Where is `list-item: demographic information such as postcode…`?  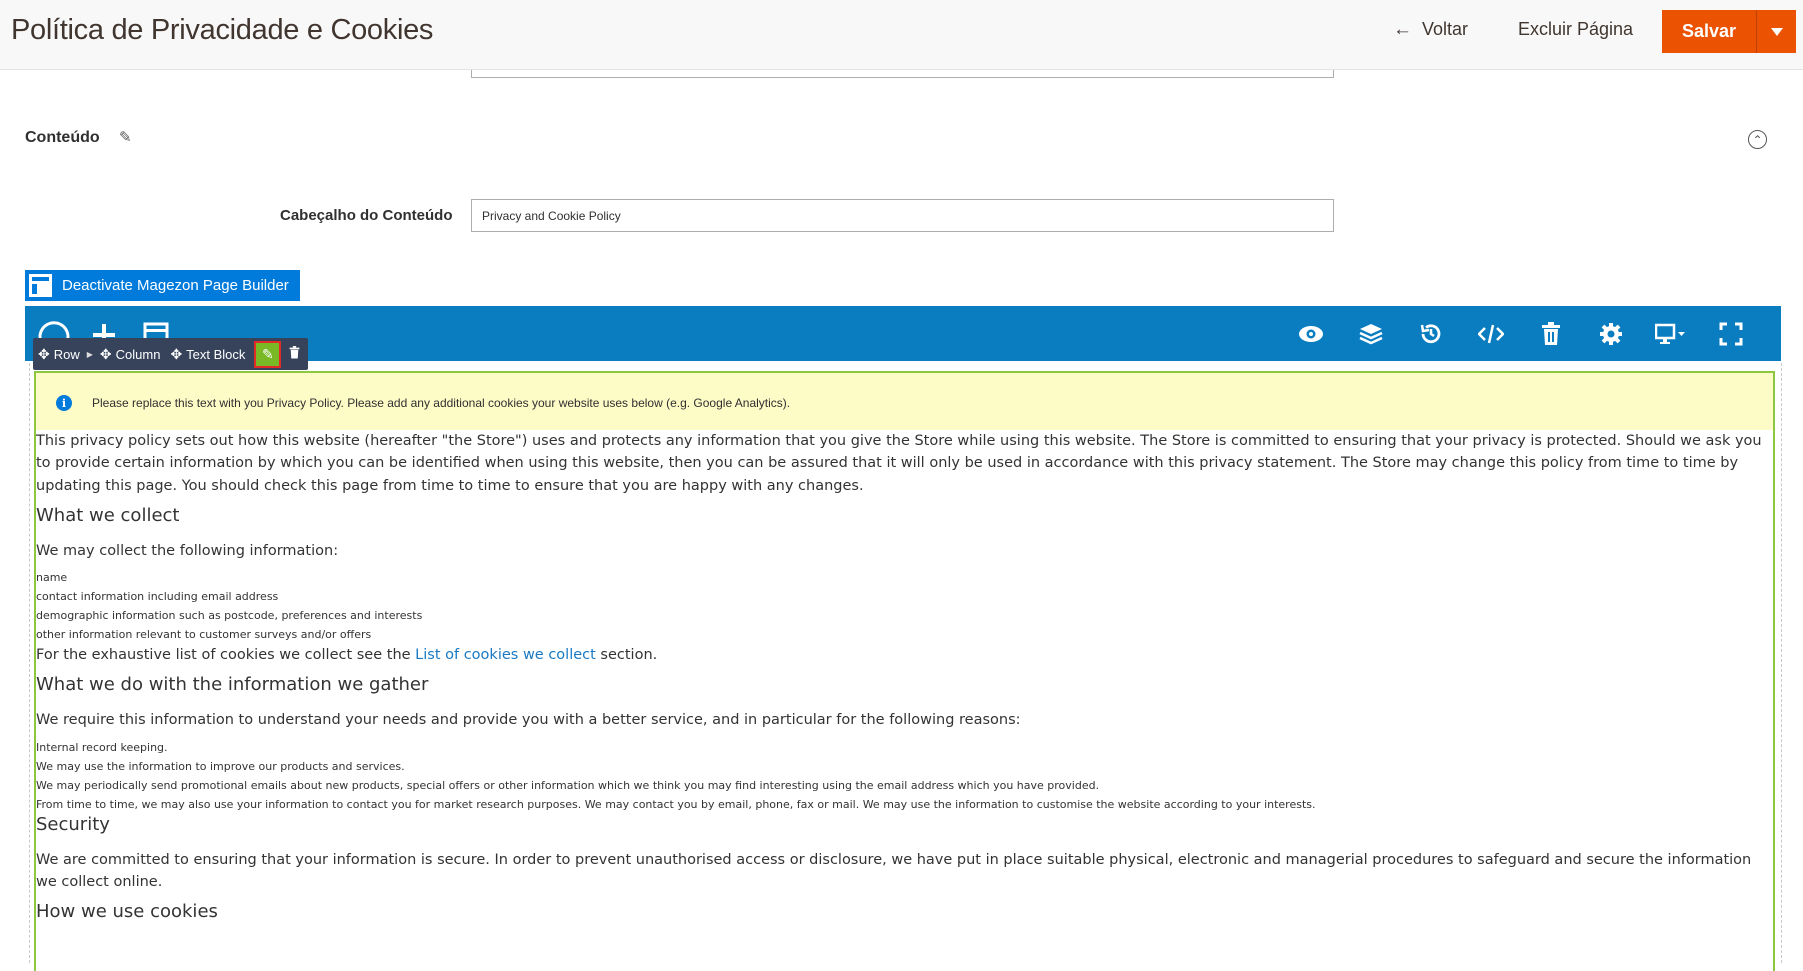 list-item: demographic information such as postcode… is located at coordinates (229, 616).